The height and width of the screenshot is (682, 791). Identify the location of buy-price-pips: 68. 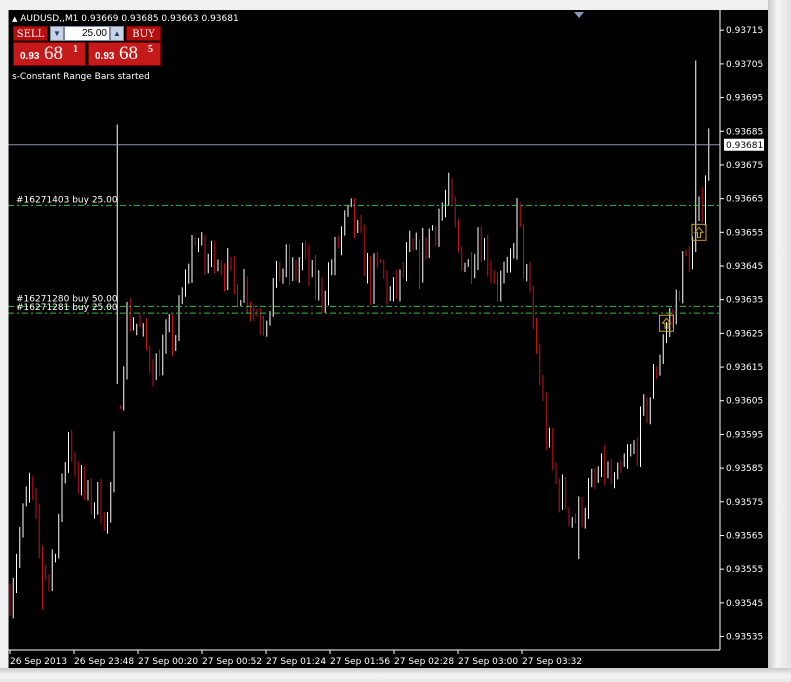
(128, 53).